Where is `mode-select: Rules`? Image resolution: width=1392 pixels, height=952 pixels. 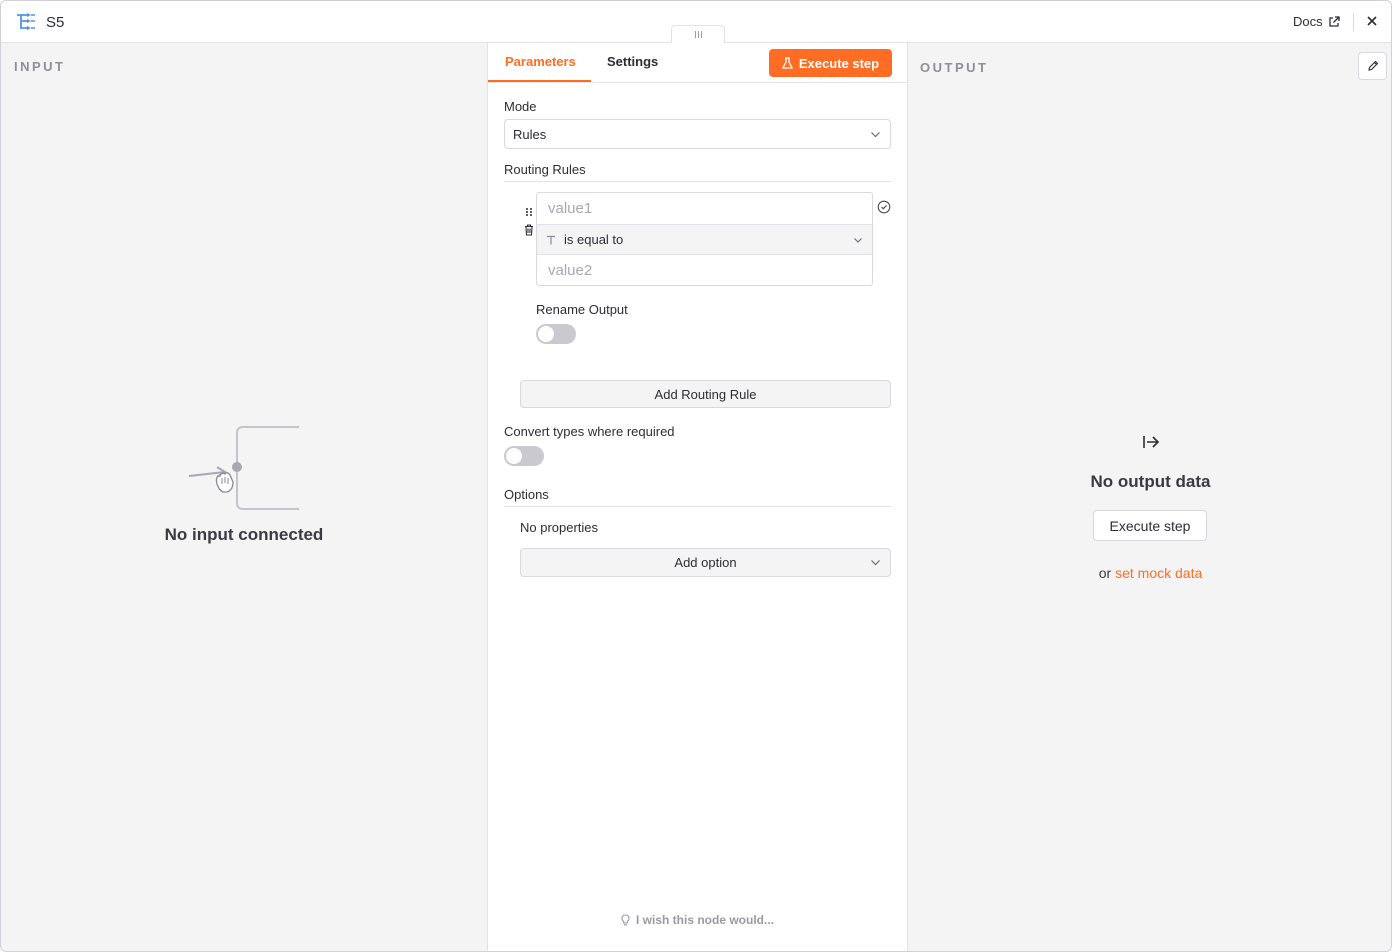
mode-select: Rules is located at coordinates (697, 134).